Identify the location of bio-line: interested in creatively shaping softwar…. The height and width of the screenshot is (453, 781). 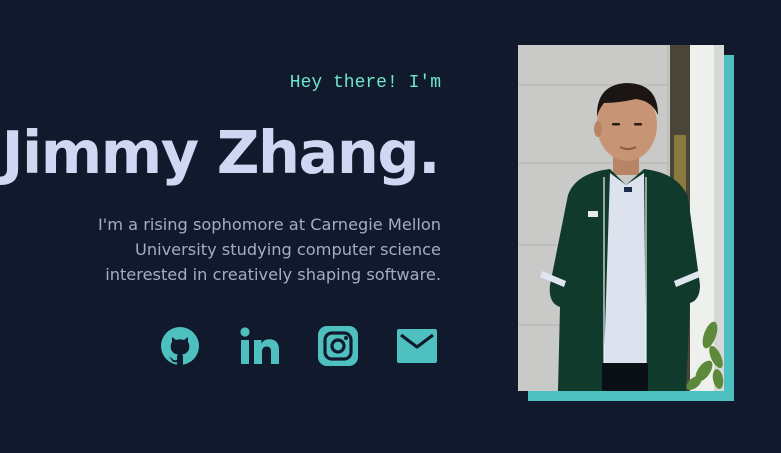
(273, 274).